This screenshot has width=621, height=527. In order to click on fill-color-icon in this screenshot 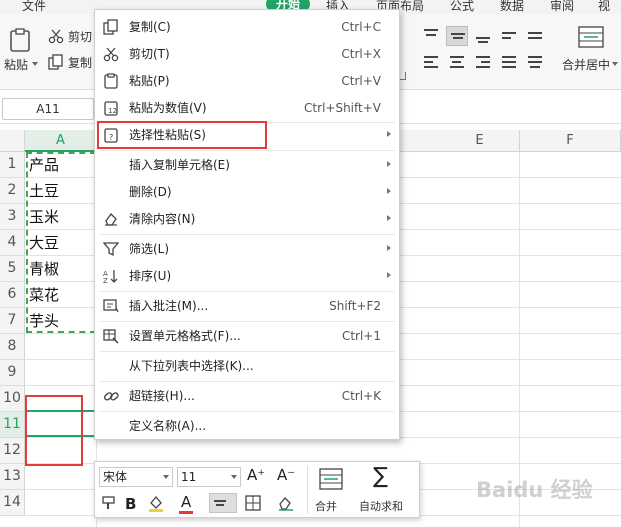, I will do `click(156, 503)`.